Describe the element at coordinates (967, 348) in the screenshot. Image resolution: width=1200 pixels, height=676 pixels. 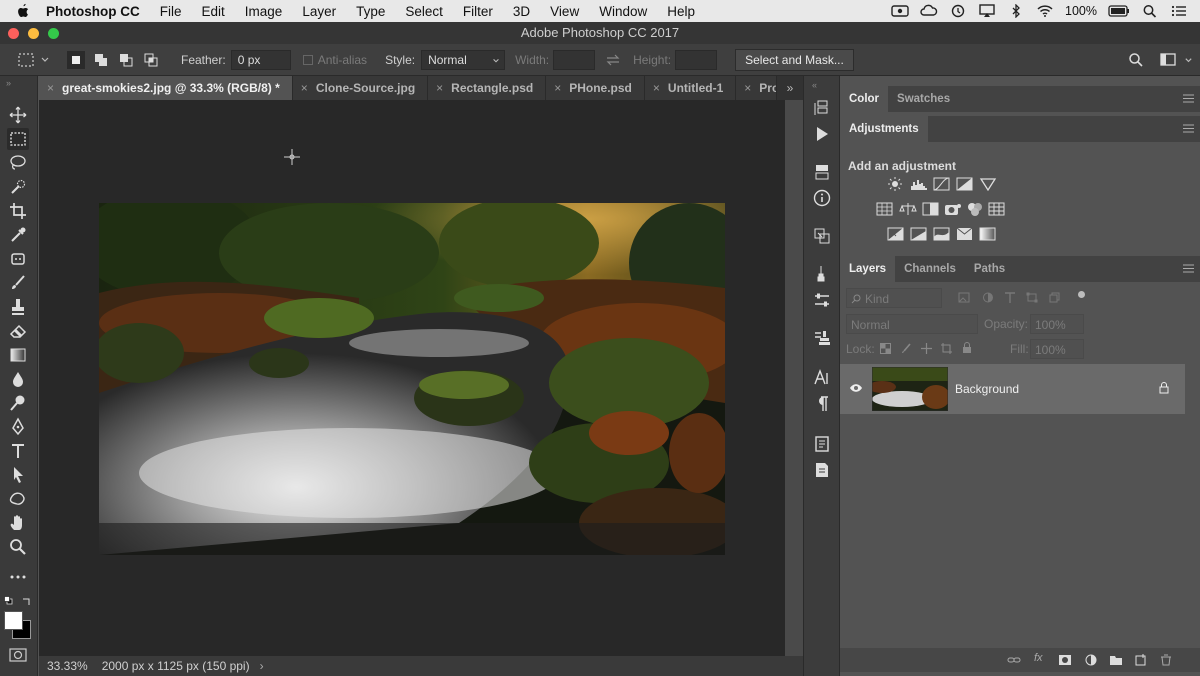
I see `lock-all-icon` at that location.